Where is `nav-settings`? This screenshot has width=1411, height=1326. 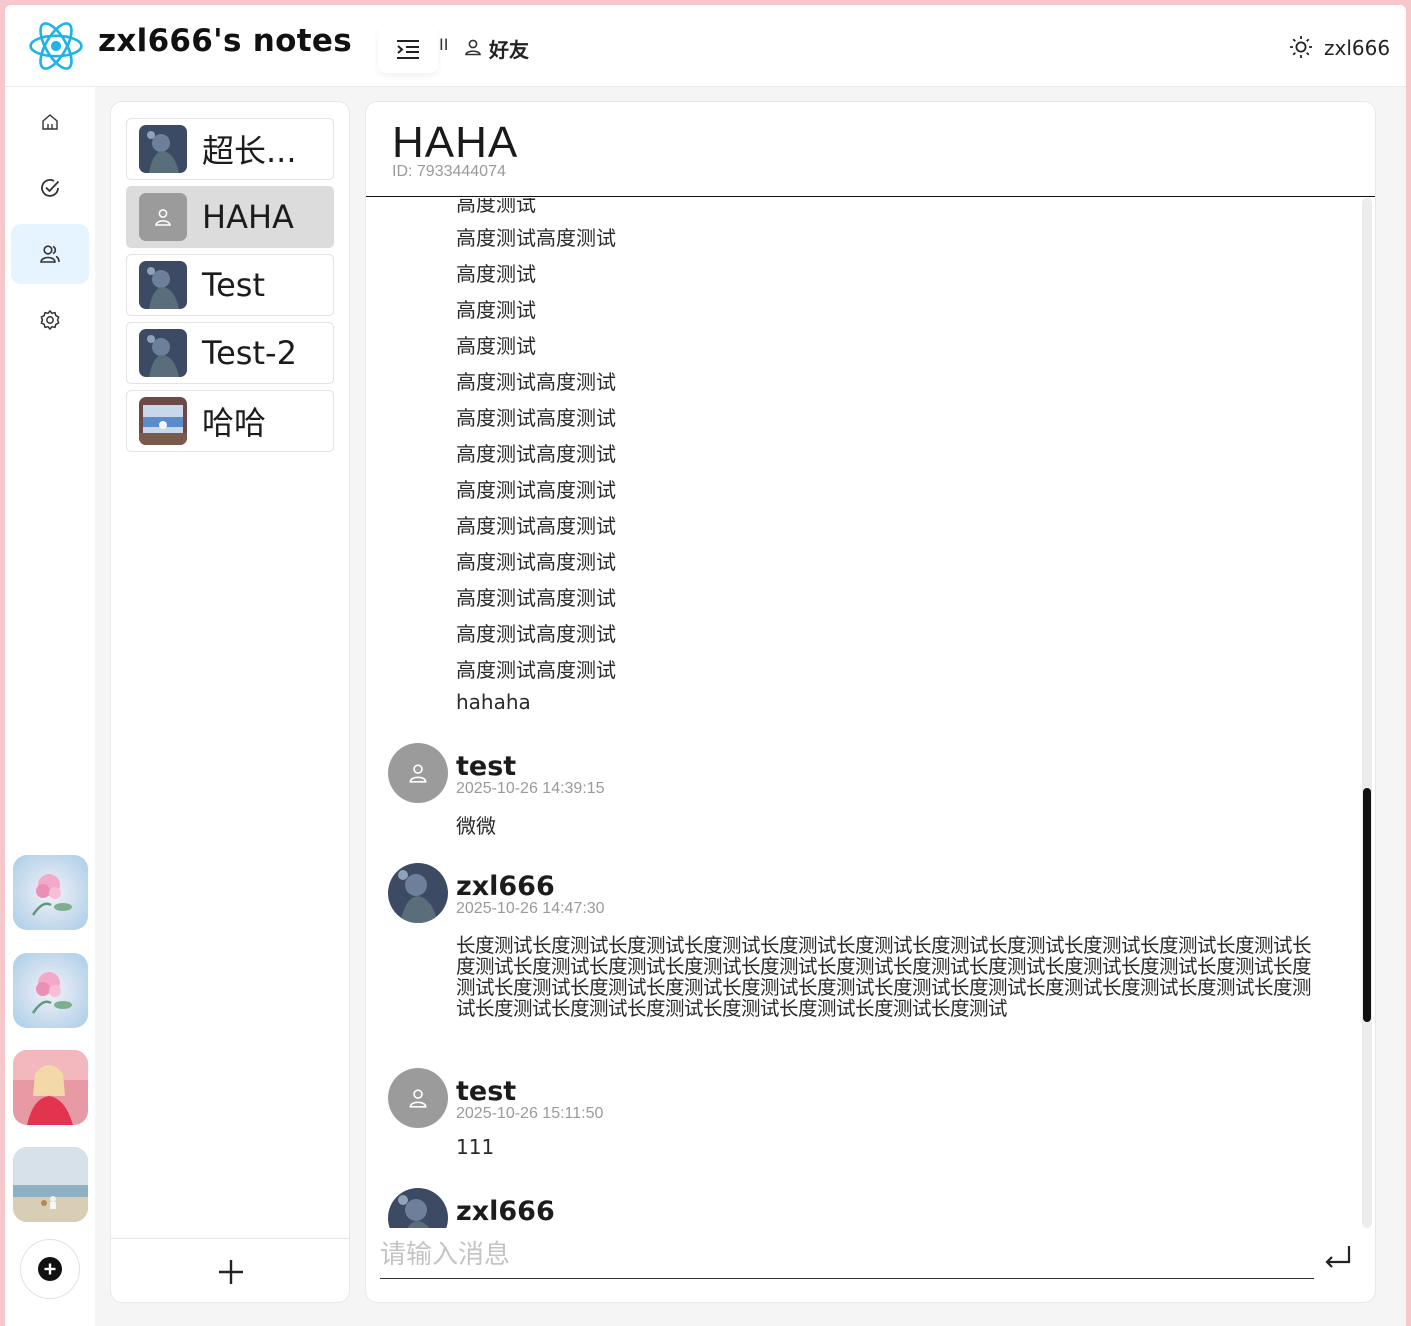
nav-settings is located at coordinates (50, 320).